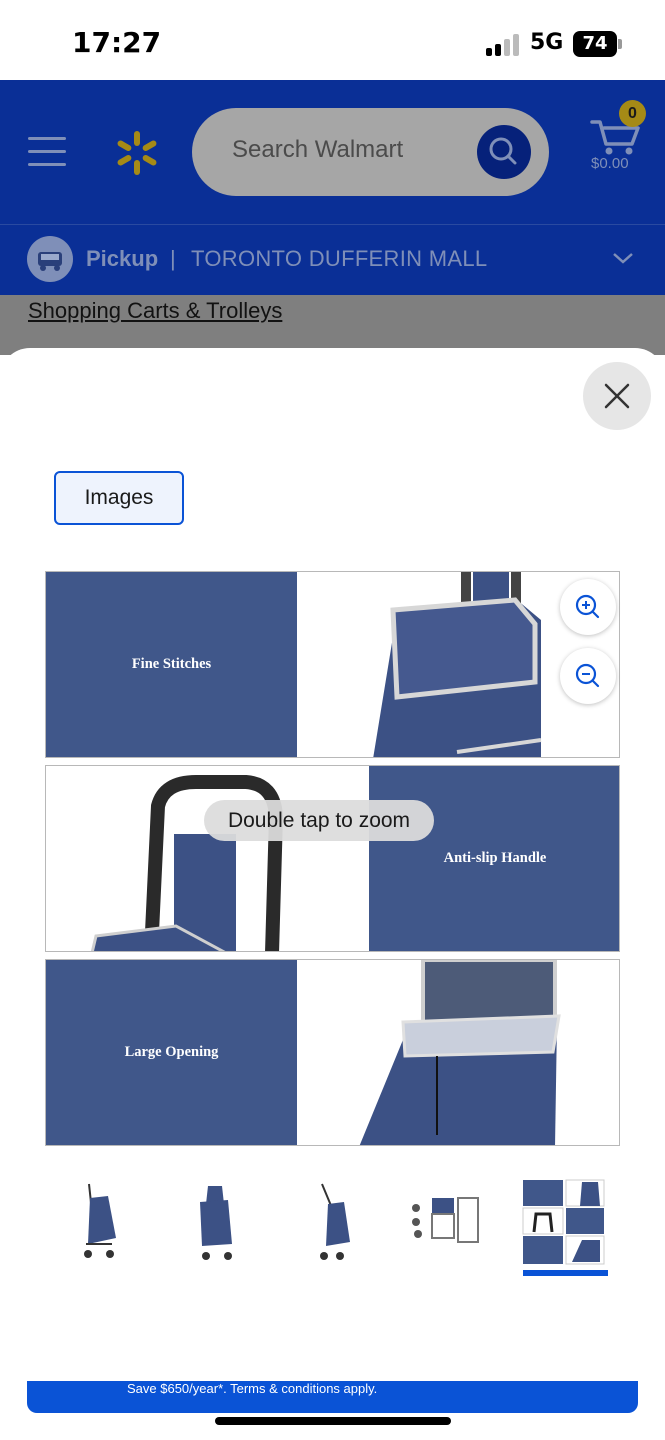  What do you see at coordinates (117, 42) in the screenshot?
I see `status-time: 17:27` at bounding box center [117, 42].